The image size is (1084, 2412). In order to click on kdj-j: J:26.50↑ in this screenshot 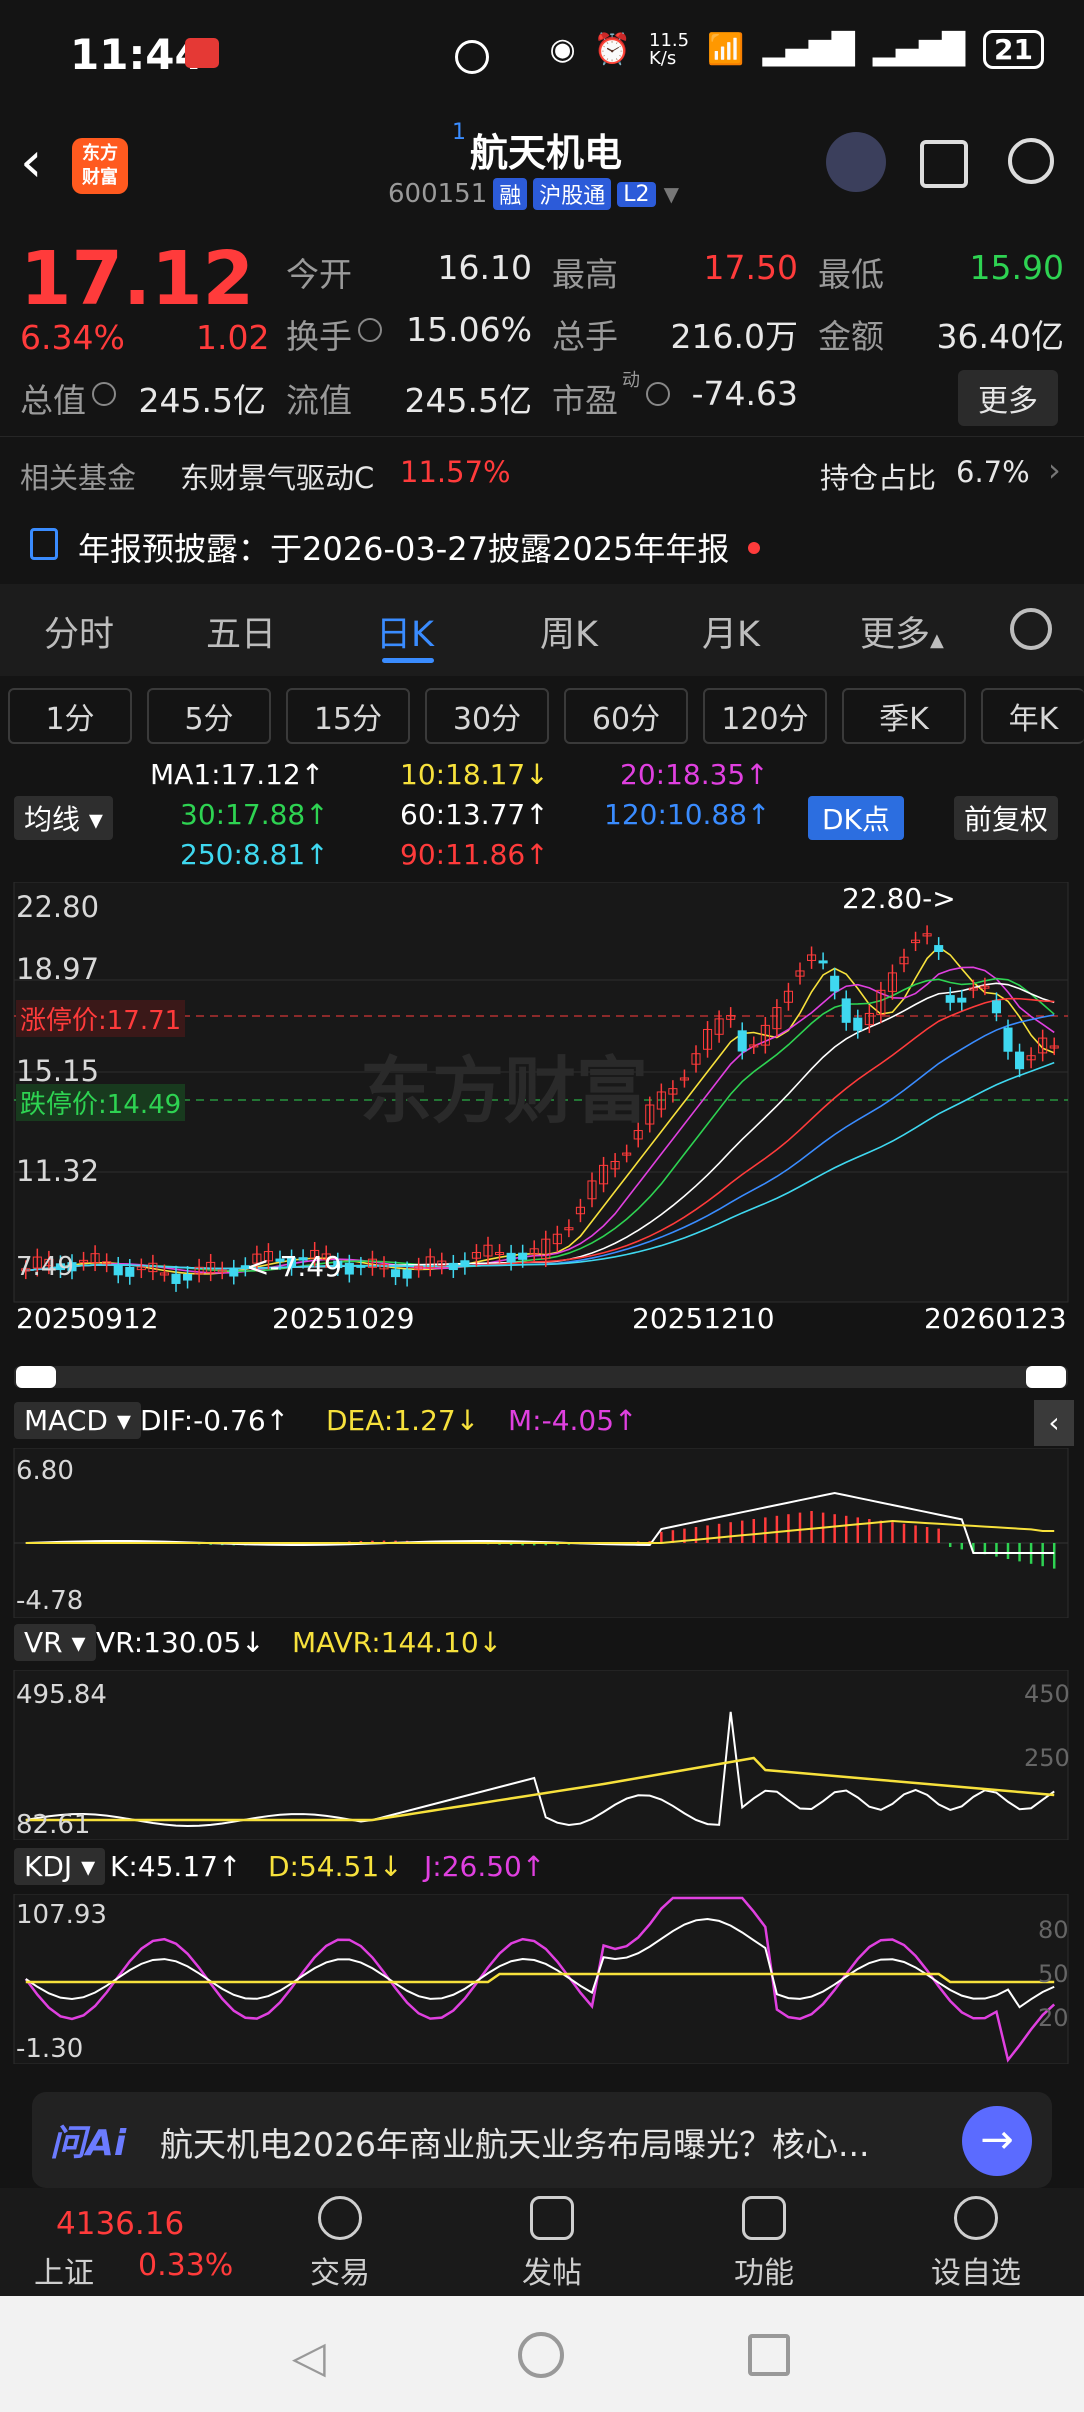, I will do `click(485, 1866)`.